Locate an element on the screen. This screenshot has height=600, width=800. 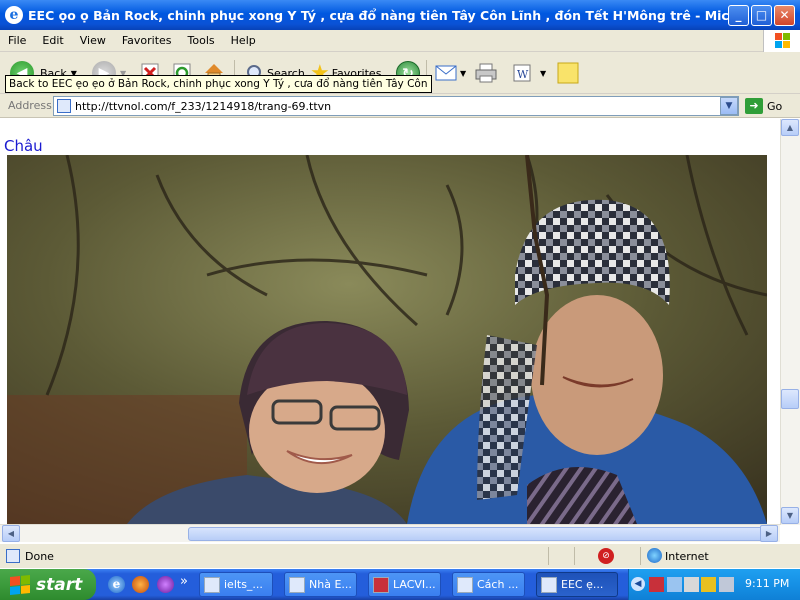
tray-network-icon is located at coordinates (674, 584).